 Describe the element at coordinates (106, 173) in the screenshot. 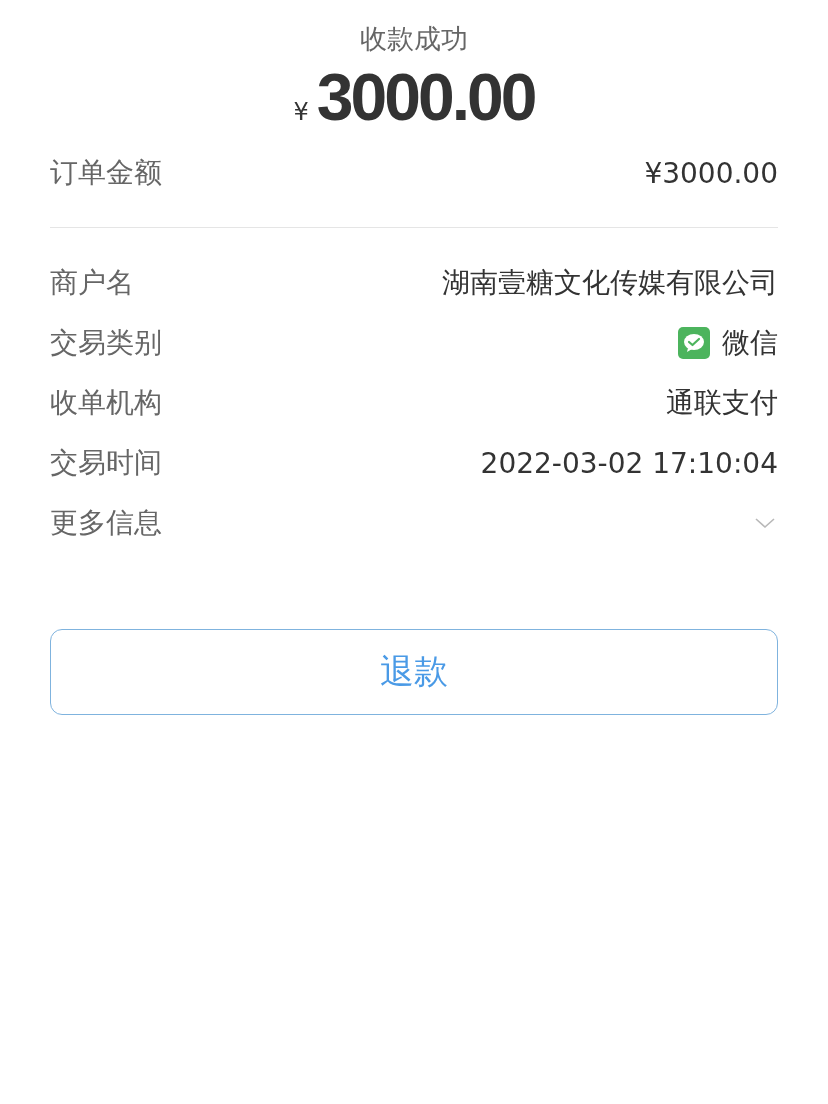

I see `row-label: 订单金额` at that location.